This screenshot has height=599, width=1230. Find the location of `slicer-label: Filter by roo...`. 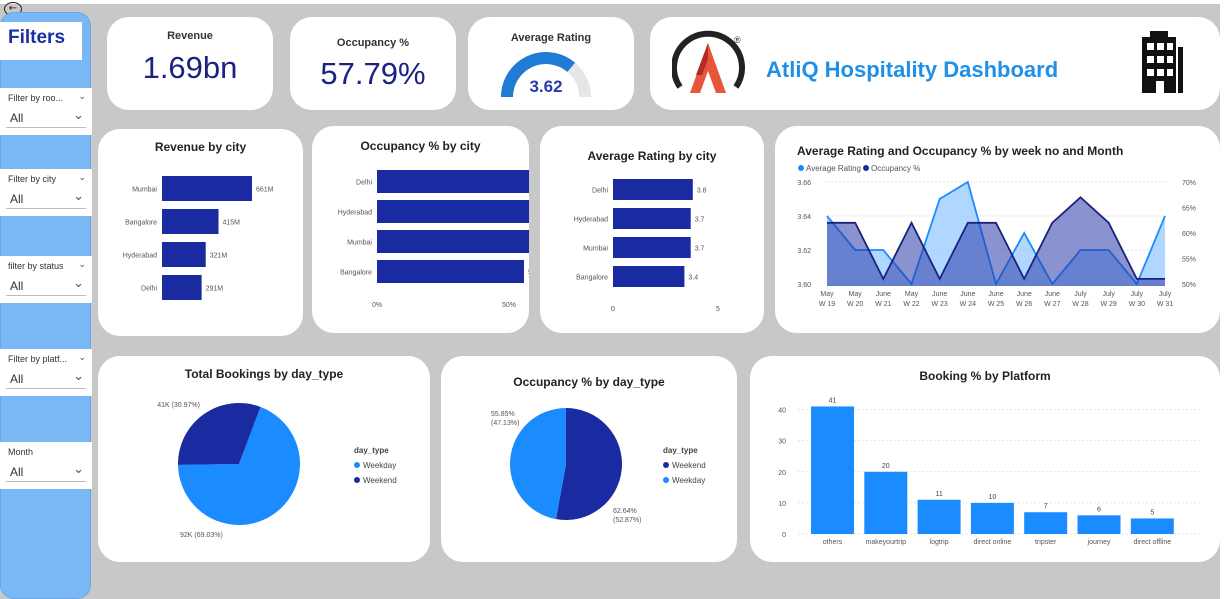

slicer-label: Filter by roo... is located at coordinates (36, 98).